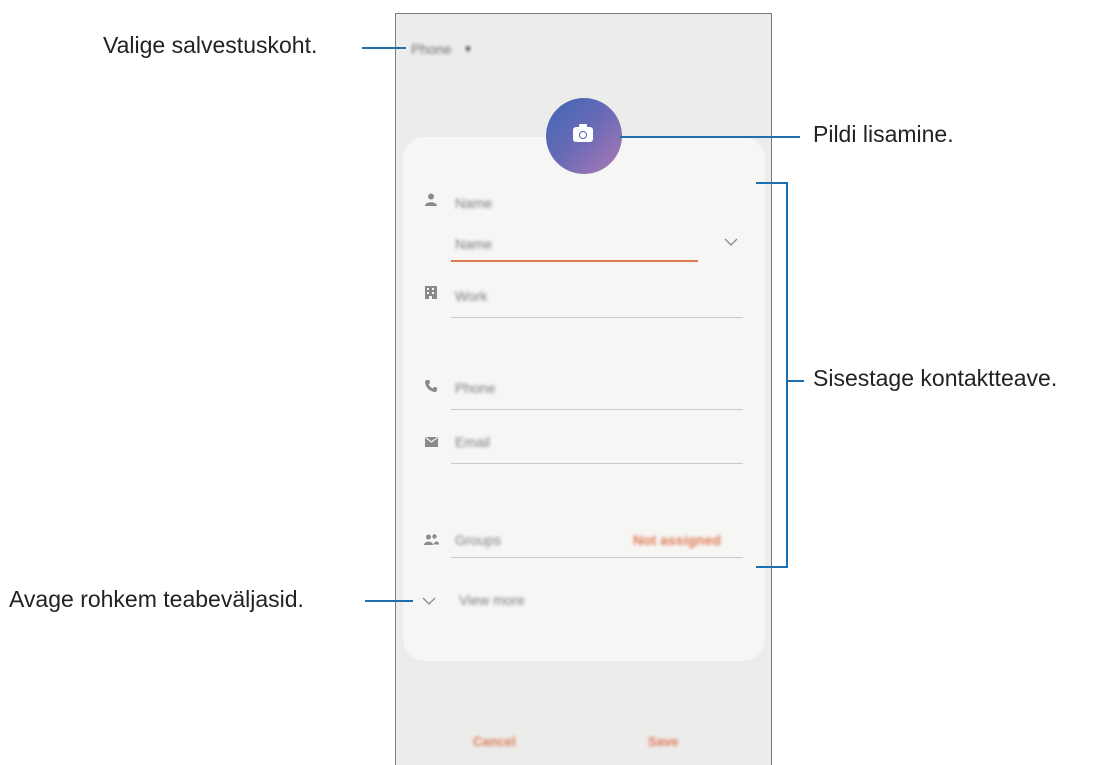 The height and width of the screenshot is (765, 1096). Describe the element at coordinates (597, 317) in the screenshot. I see `work-underline` at that location.